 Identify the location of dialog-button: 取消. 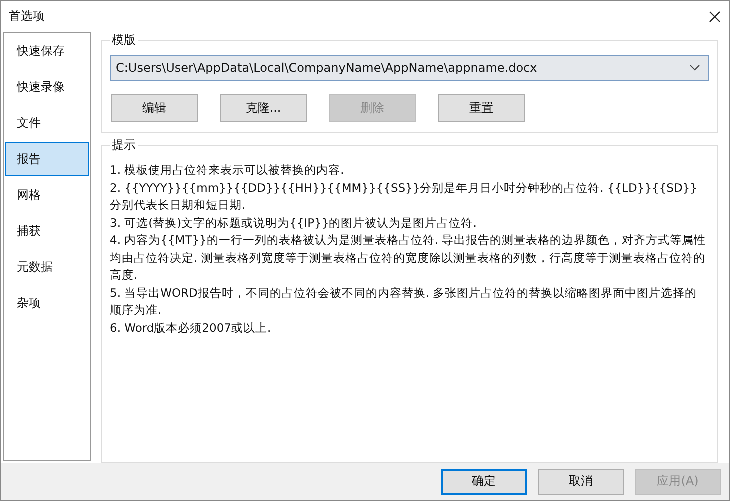
(581, 481).